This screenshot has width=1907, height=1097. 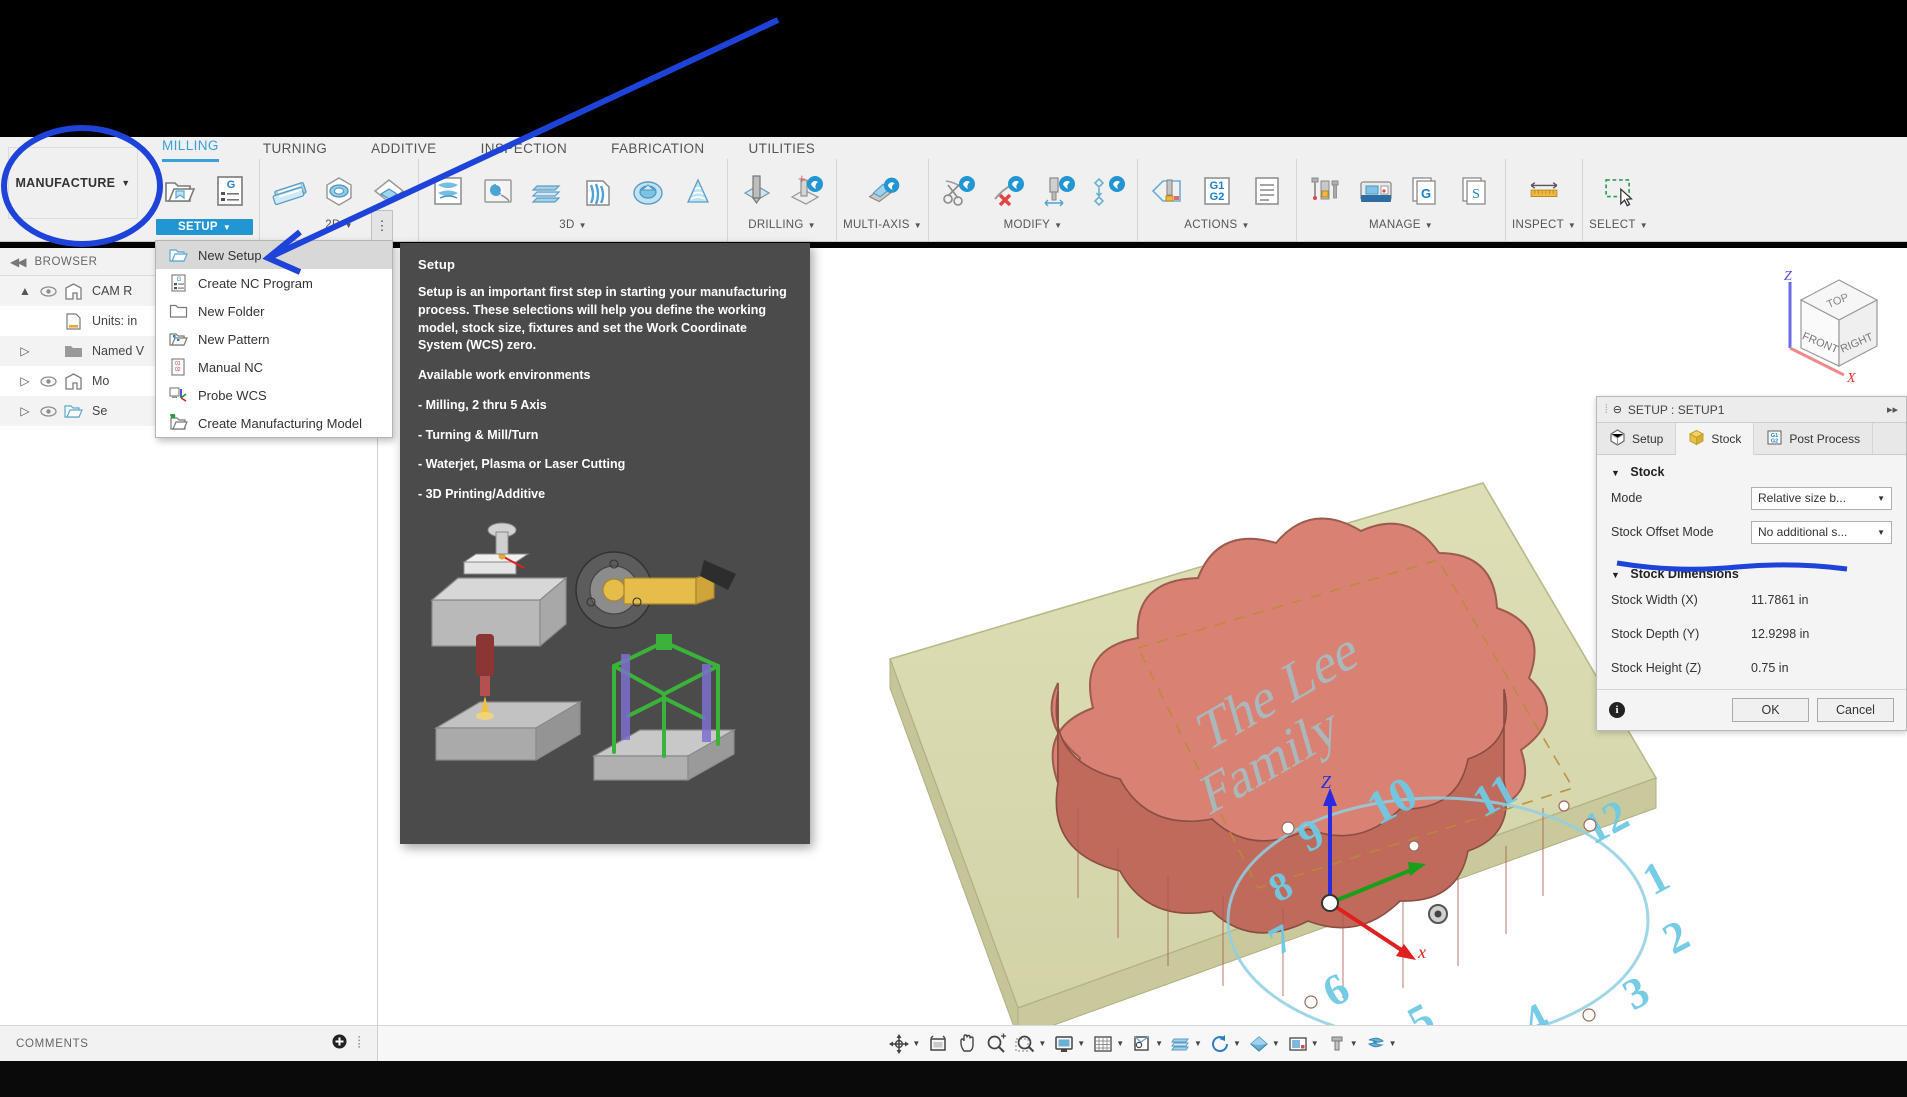 What do you see at coordinates (1619, 191) in the screenshot?
I see `select-window-icon` at bounding box center [1619, 191].